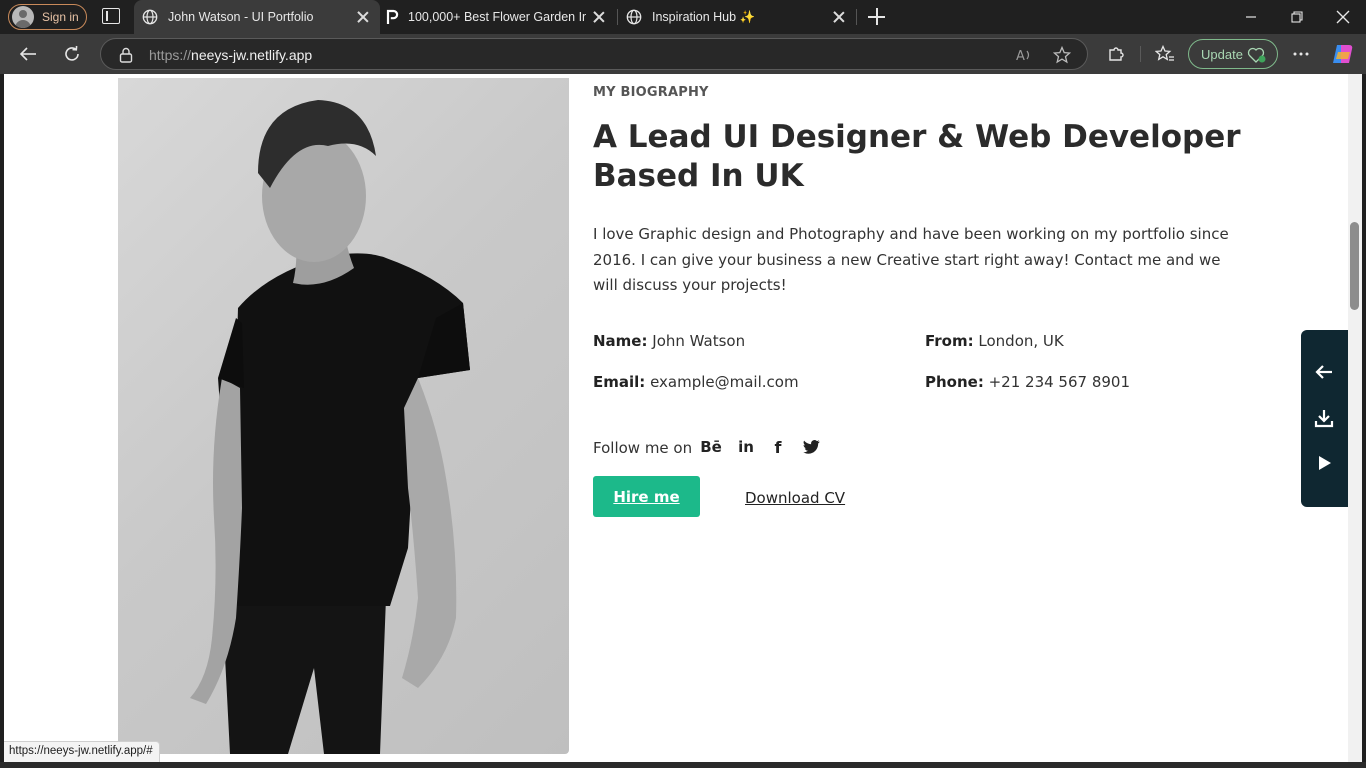  I want to click on back-arrow-icon, so click(1324, 372).